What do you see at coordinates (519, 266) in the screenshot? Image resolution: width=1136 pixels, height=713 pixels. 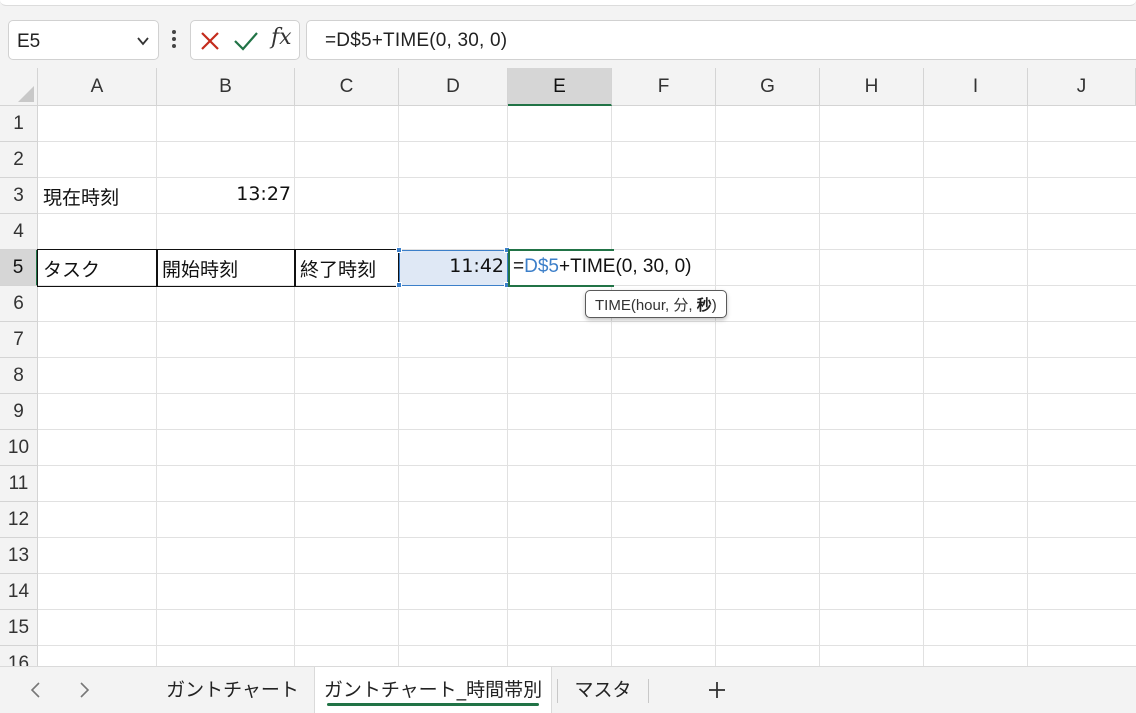 I see `formula-prefix: =` at bounding box center [519, 266].